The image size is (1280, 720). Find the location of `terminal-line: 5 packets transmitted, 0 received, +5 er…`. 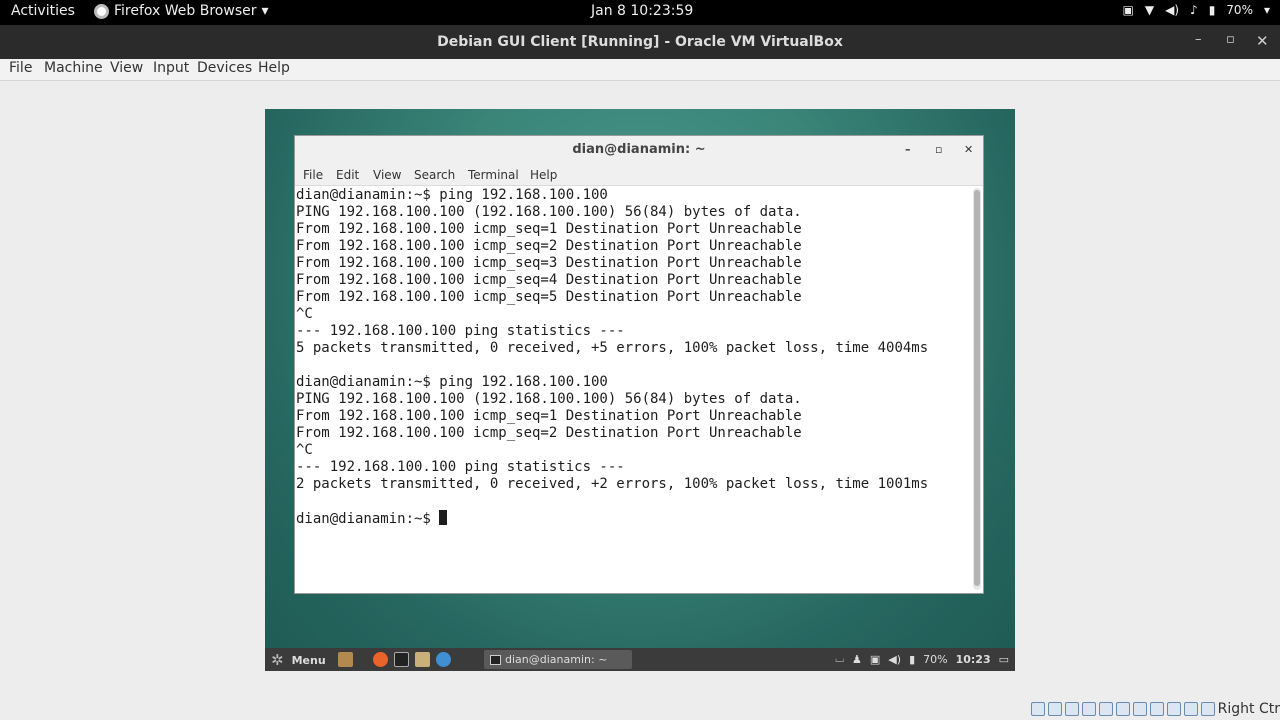

terminal-line: 5 packets transmitted, 0 received, +5 er… is located at coordinates (612, 348).